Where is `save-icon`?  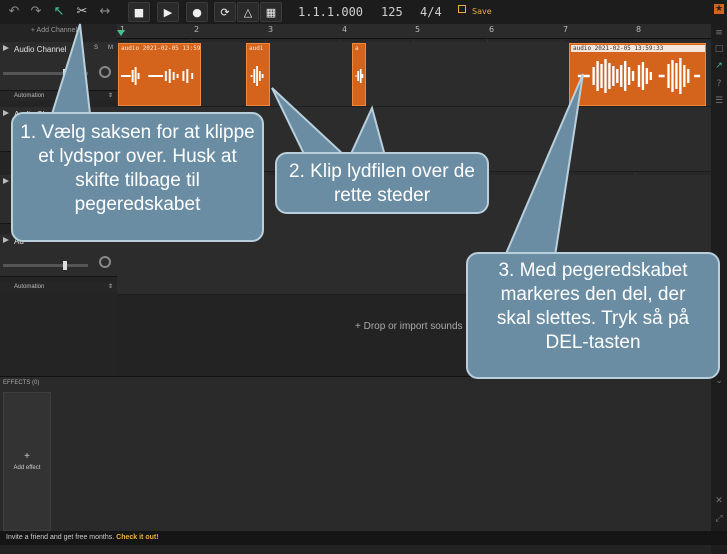
save-icon is located at coordinates (462, 9).